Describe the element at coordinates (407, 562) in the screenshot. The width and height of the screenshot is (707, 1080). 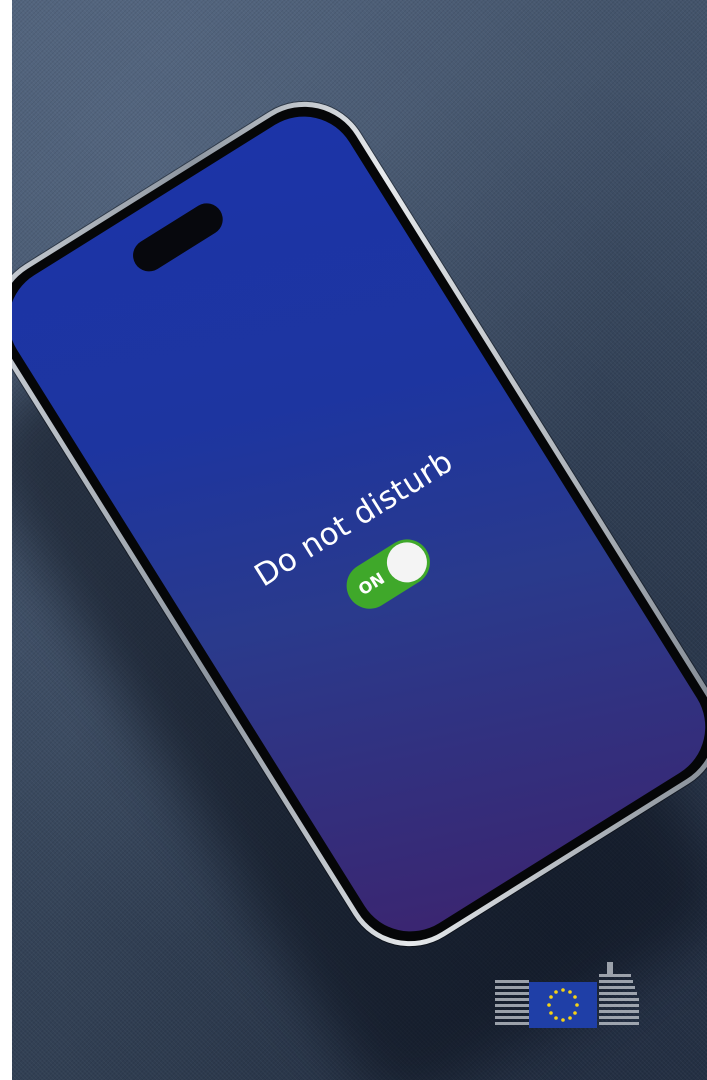
I see `toggle-knob` at that location.